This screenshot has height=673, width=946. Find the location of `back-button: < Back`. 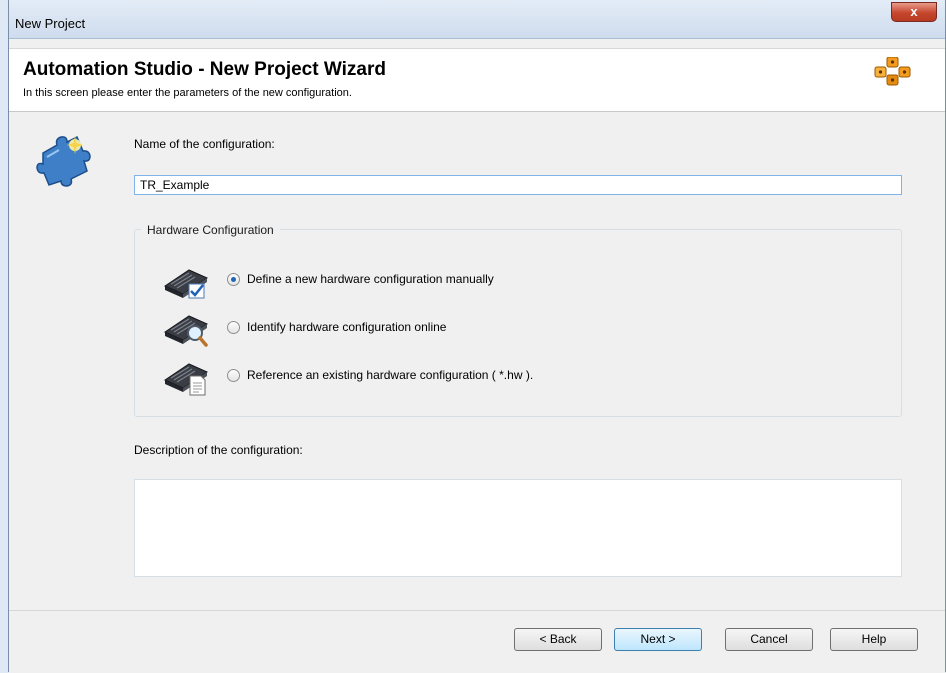

back-button: < Back is located at coordinates (558, 639).